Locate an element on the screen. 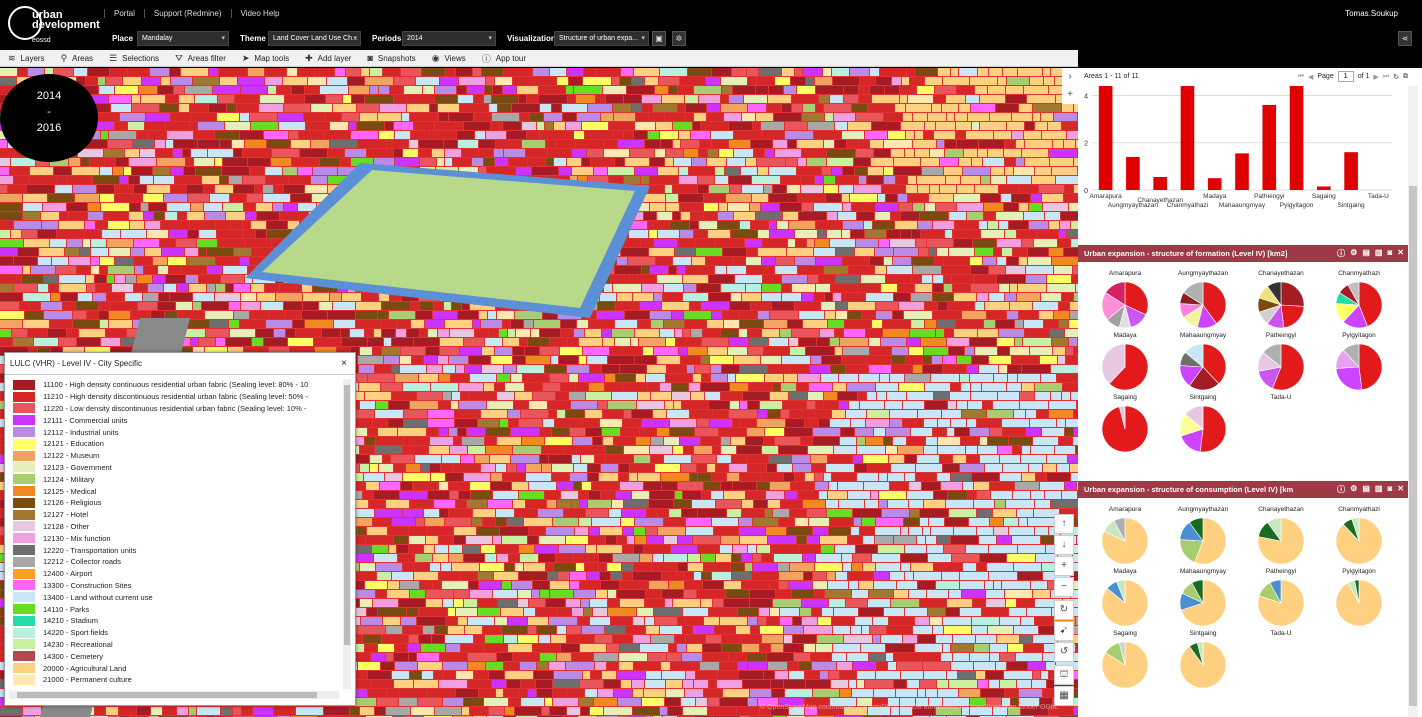  share-button: ⋖ is located at coordinates (1405, 38).